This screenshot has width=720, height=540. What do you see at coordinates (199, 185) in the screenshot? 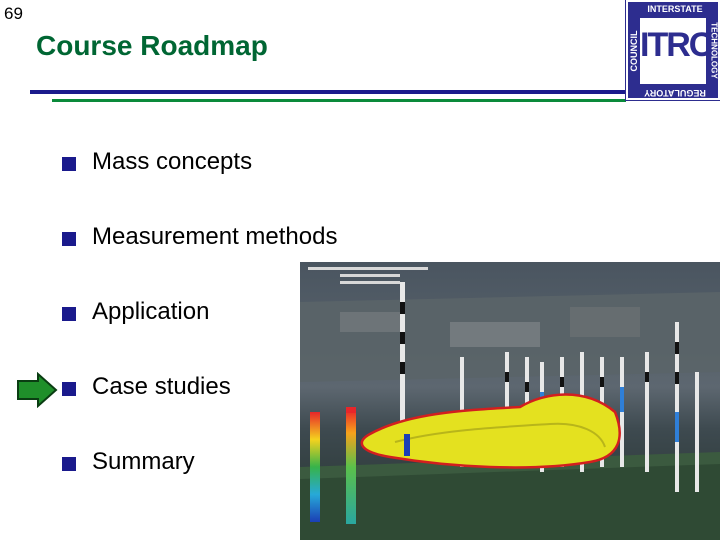
I see `list-item: Mass concepts` at bounding box center [199, 185].